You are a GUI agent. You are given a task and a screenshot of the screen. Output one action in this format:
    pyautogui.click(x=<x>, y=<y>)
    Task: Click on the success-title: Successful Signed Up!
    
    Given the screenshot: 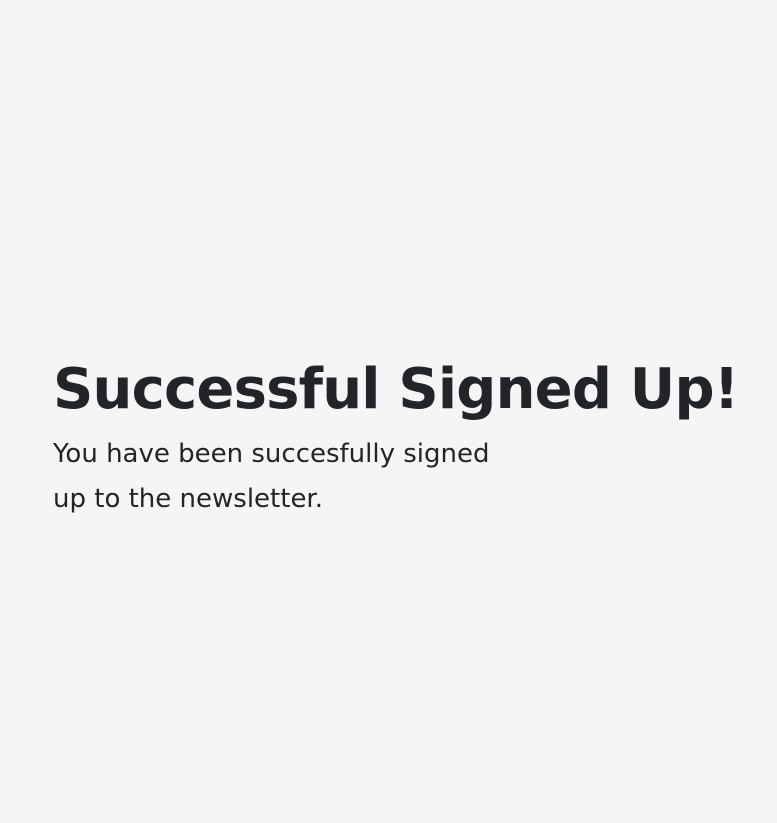 What is the action you would take?
    pyautogui.click(x=396, y=389)
    